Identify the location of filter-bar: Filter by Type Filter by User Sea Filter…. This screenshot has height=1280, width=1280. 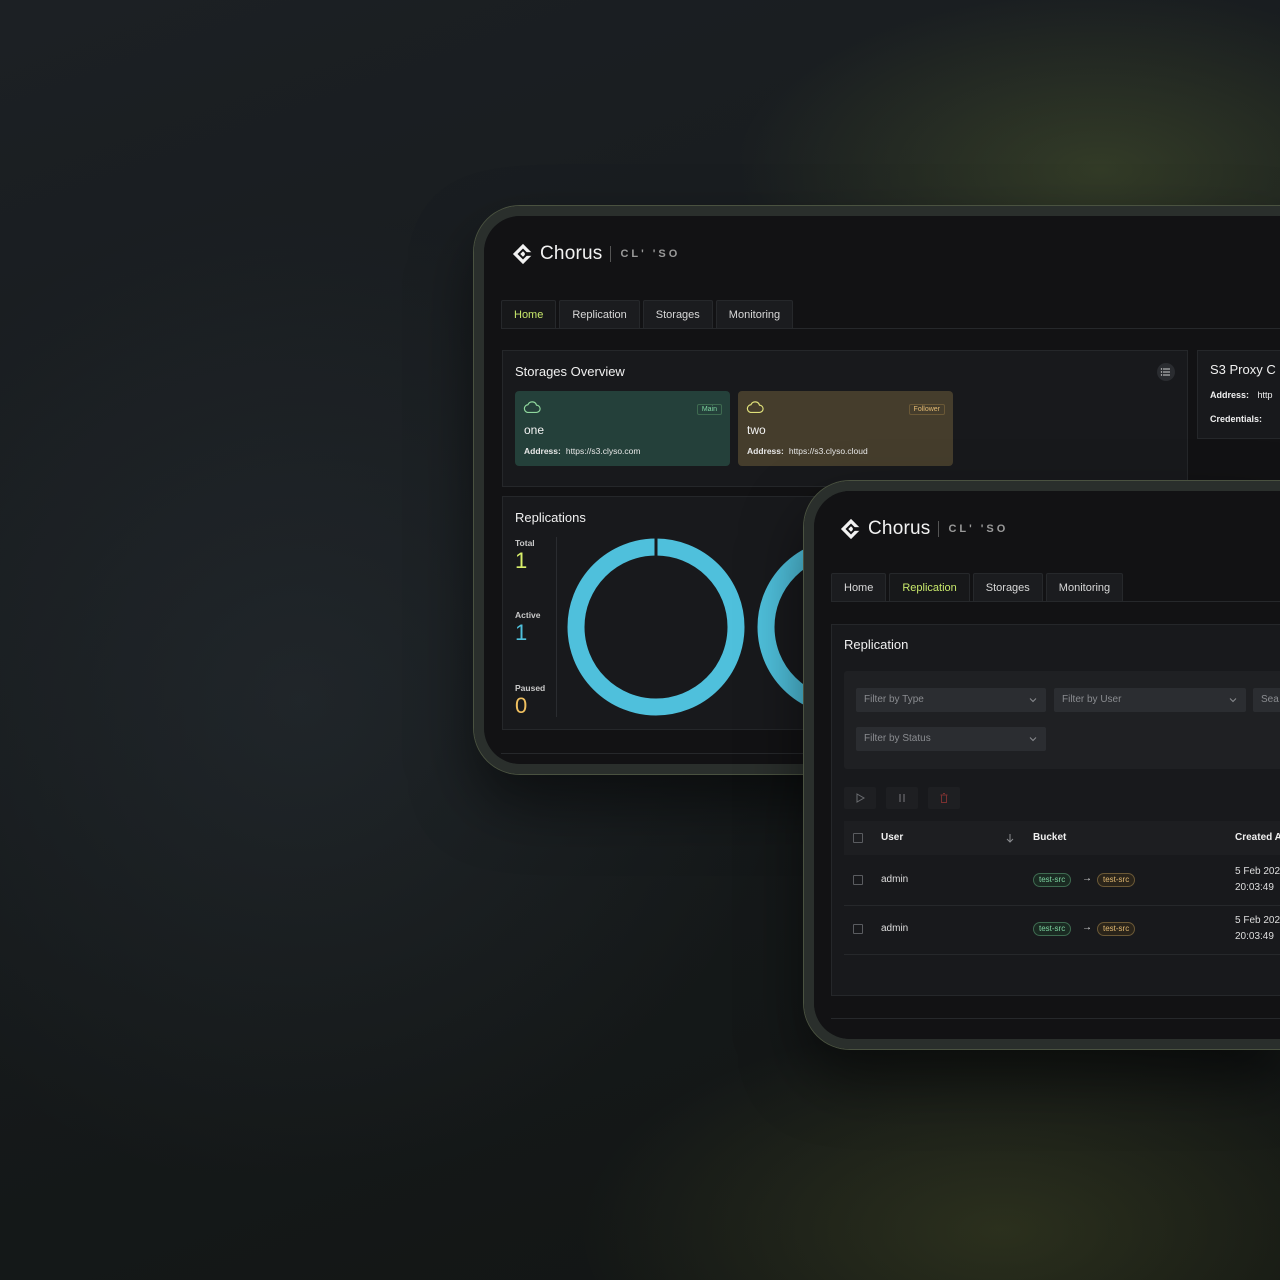
(1062, 720).